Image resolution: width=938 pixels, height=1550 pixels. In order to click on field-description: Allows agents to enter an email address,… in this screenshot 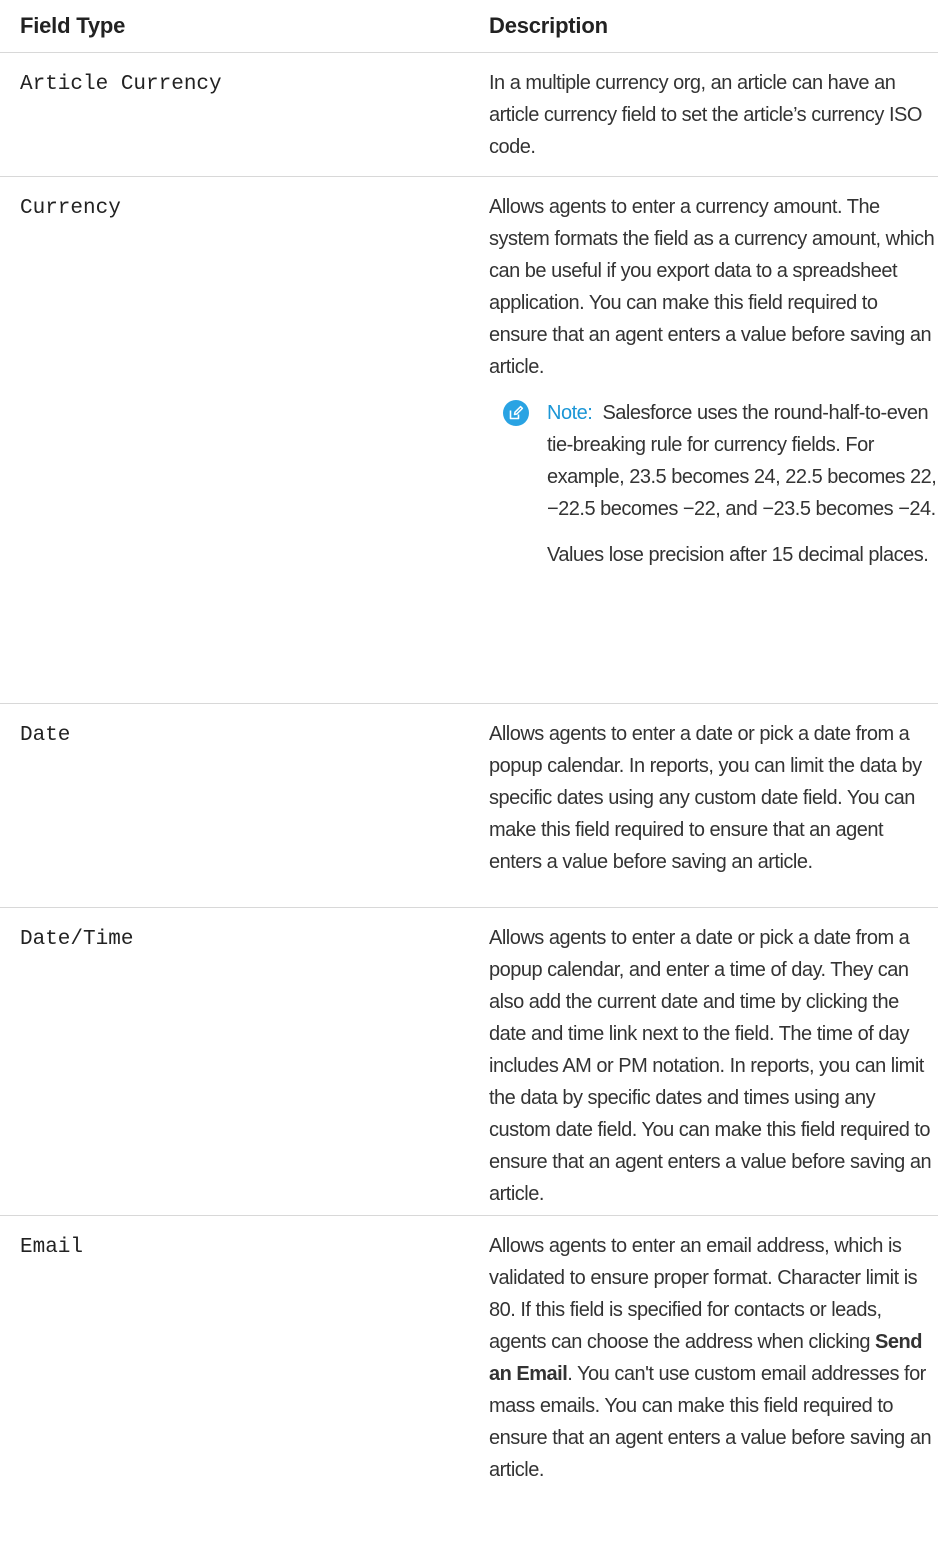, I will do `click(713, 1358)`.